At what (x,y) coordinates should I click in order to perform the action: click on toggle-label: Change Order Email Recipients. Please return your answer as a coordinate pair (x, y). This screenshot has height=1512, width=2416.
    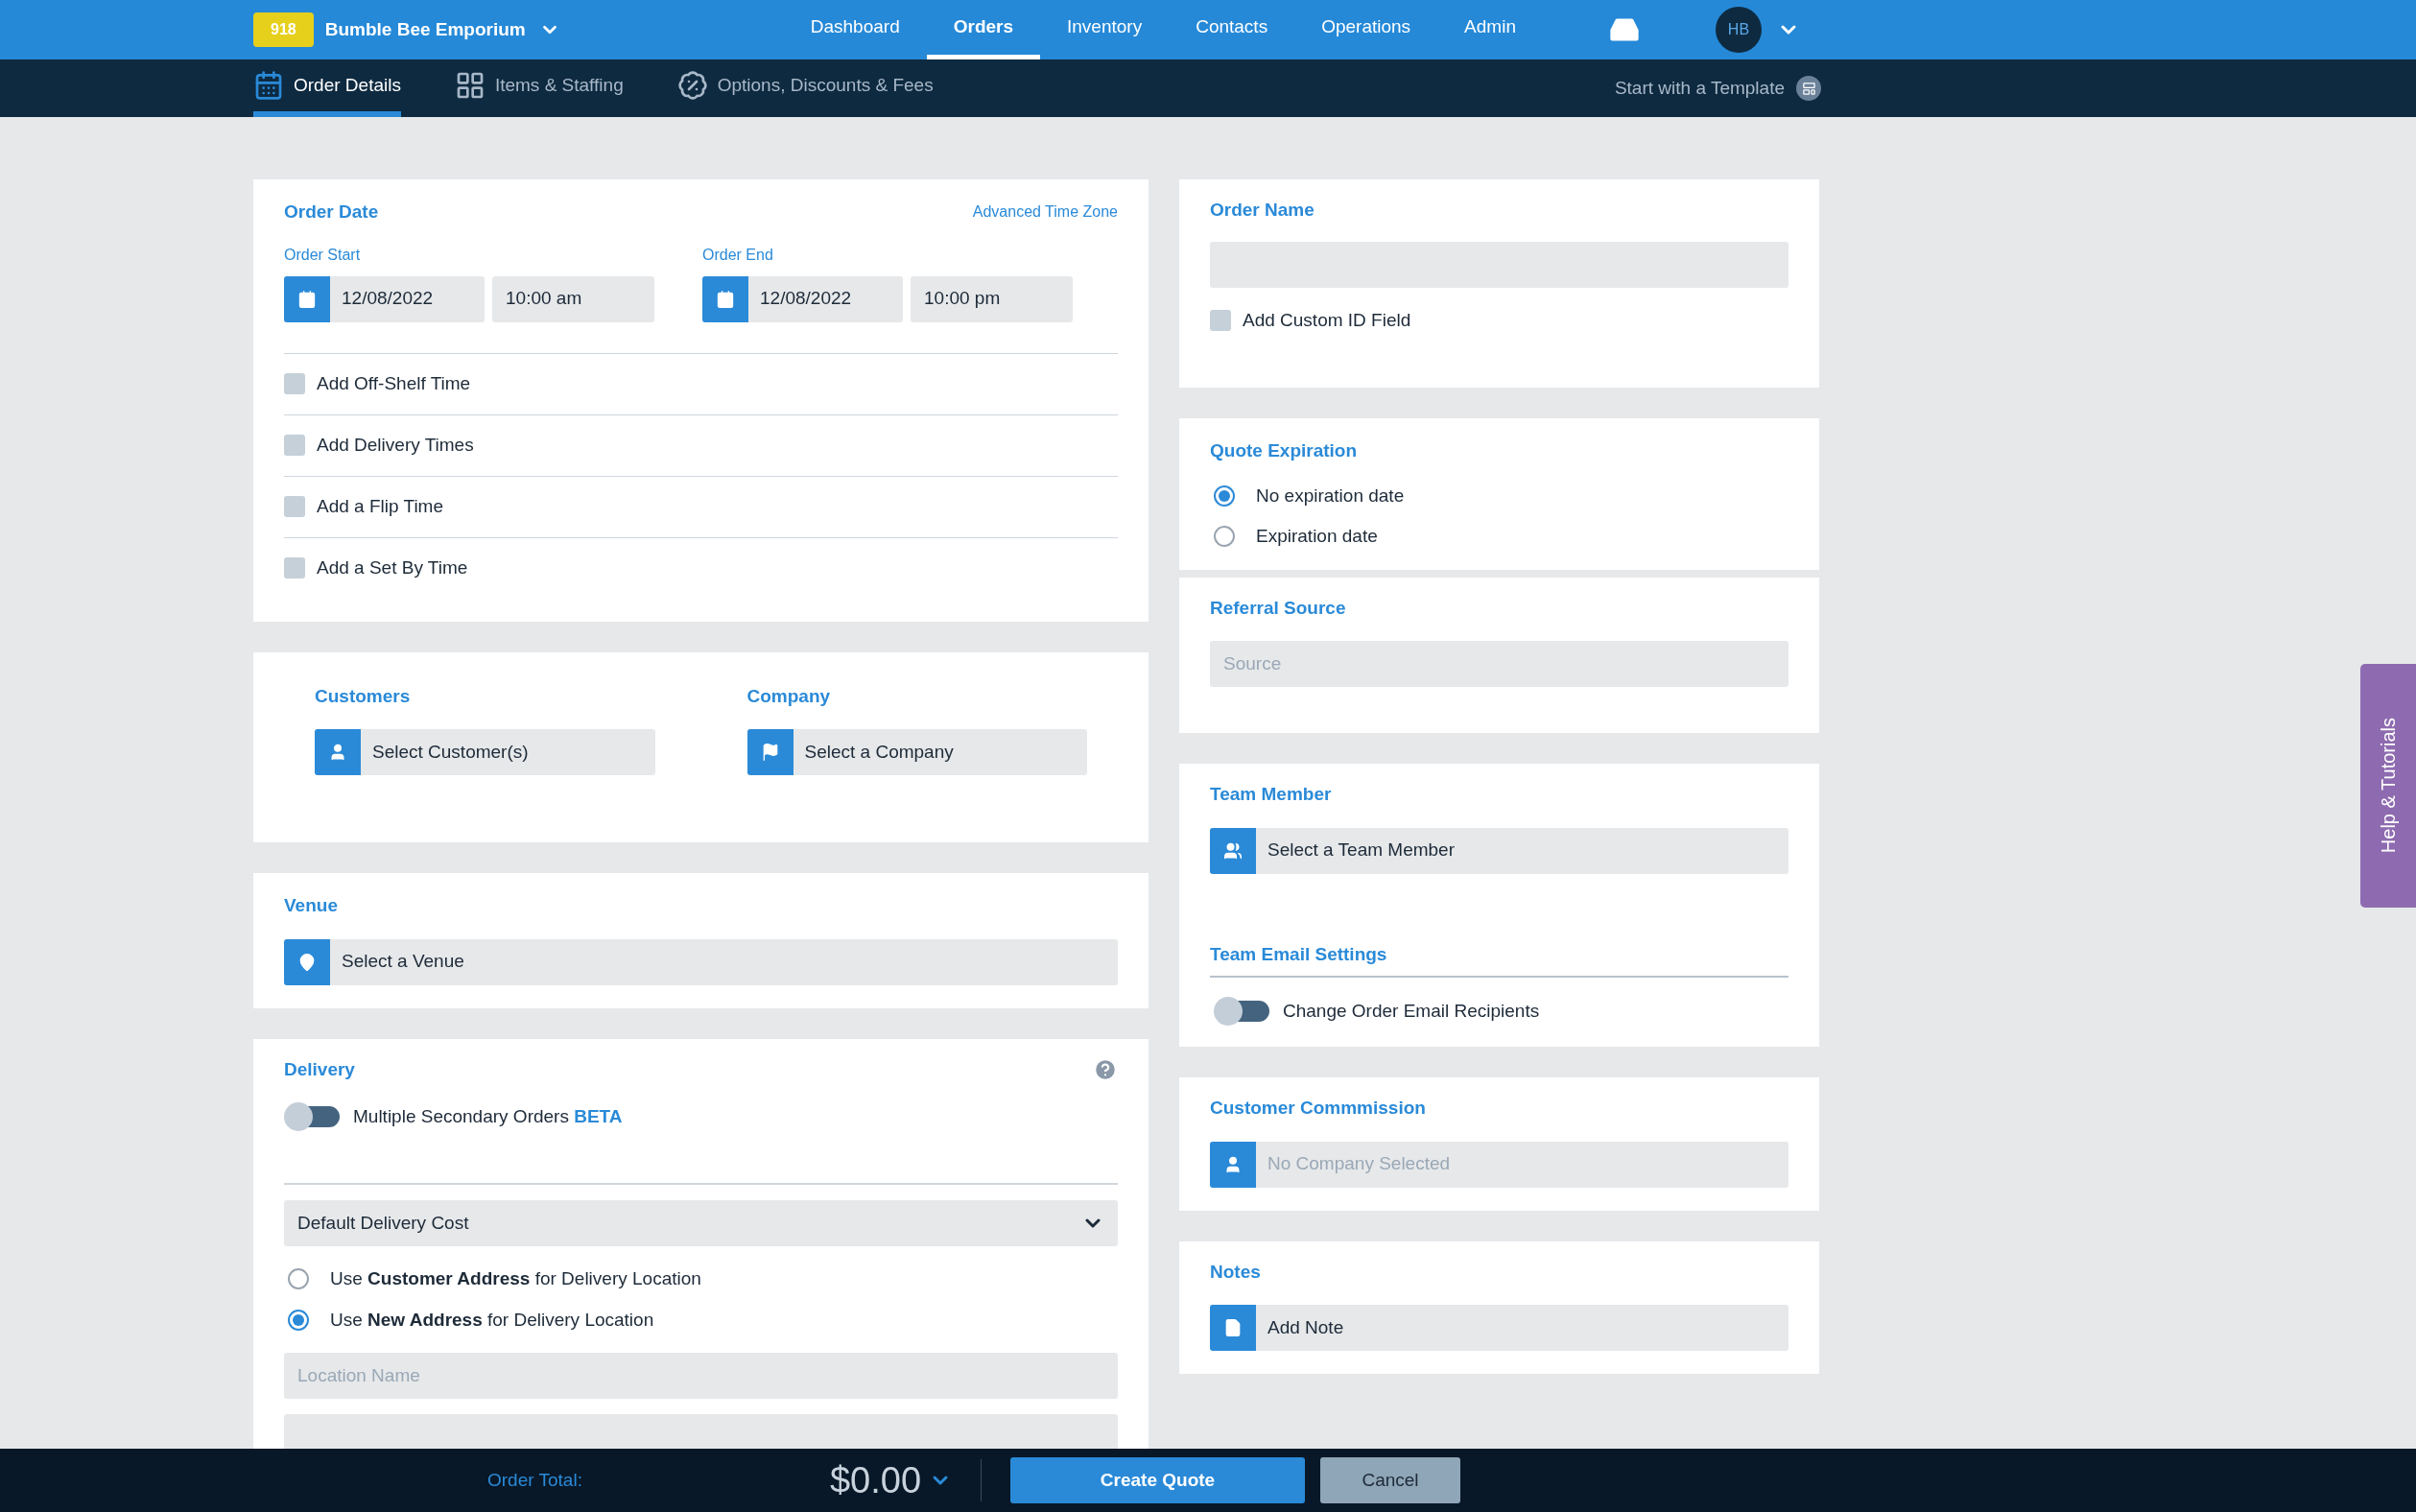
    Looking at the image, I should click on (1411, 1011).